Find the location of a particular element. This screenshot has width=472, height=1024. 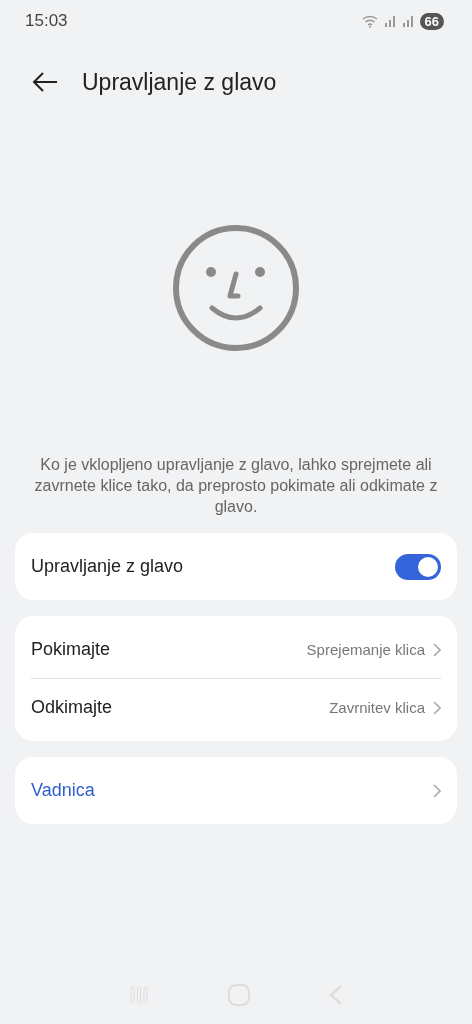

back-icon is located at coordinates (45, 82).